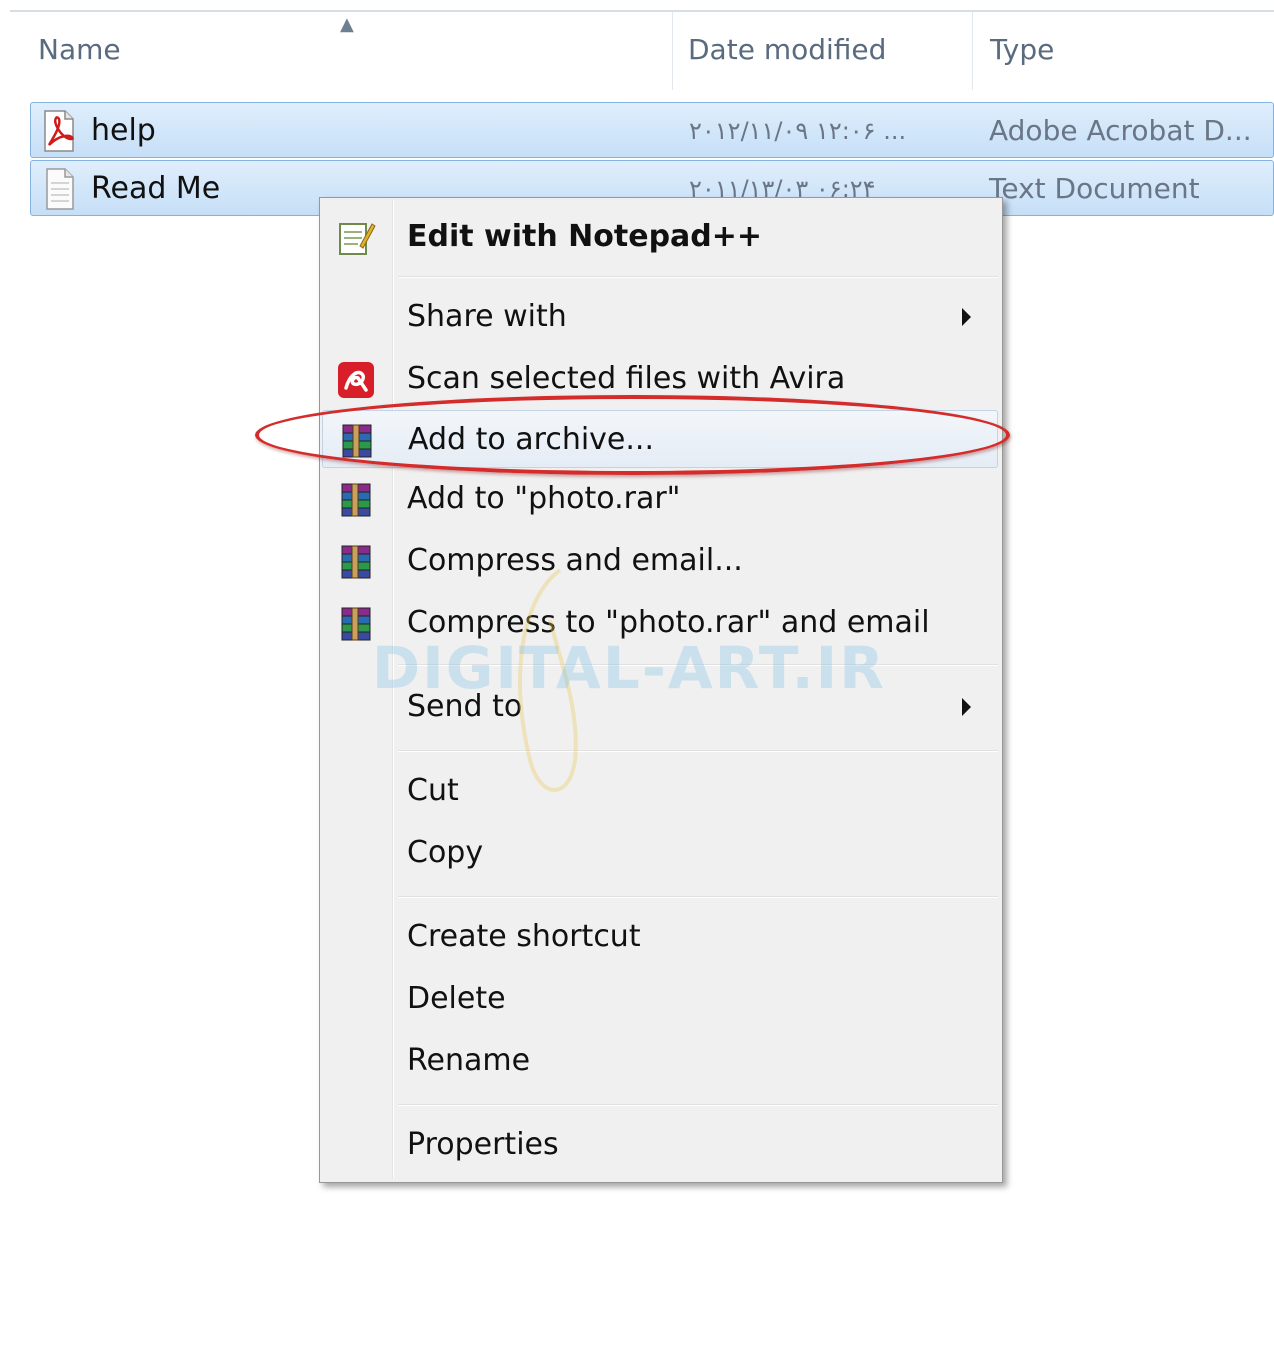  What do you see at coordinates (629, 668) in the screenshot?
I see `watermark-text: DIGITAL-ART.IR` at bounding box center [629, 668].